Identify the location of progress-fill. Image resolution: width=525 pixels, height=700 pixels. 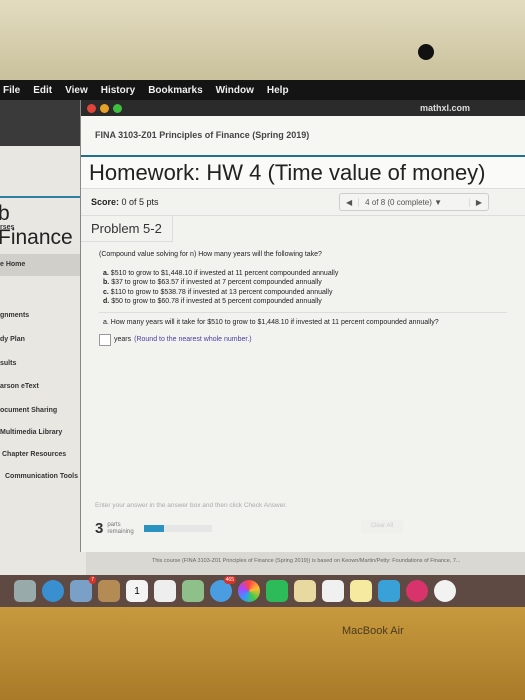
(154, 528).